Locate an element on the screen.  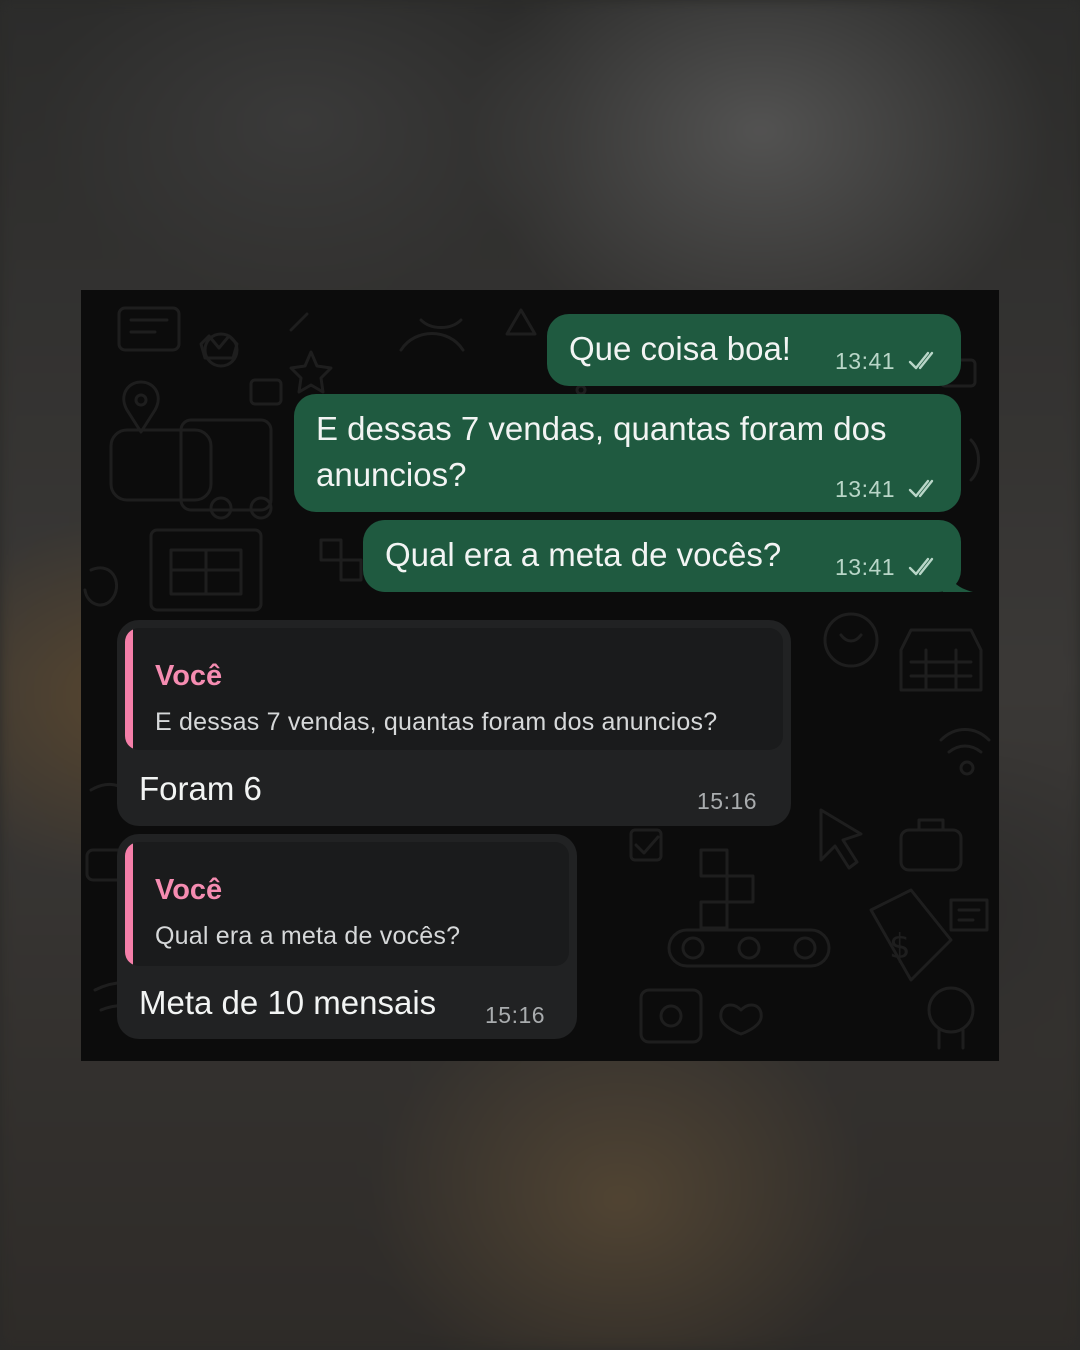
outgoing-message: Qual era a meta de vocês? 13:41 is located at coordinates (668, 556).